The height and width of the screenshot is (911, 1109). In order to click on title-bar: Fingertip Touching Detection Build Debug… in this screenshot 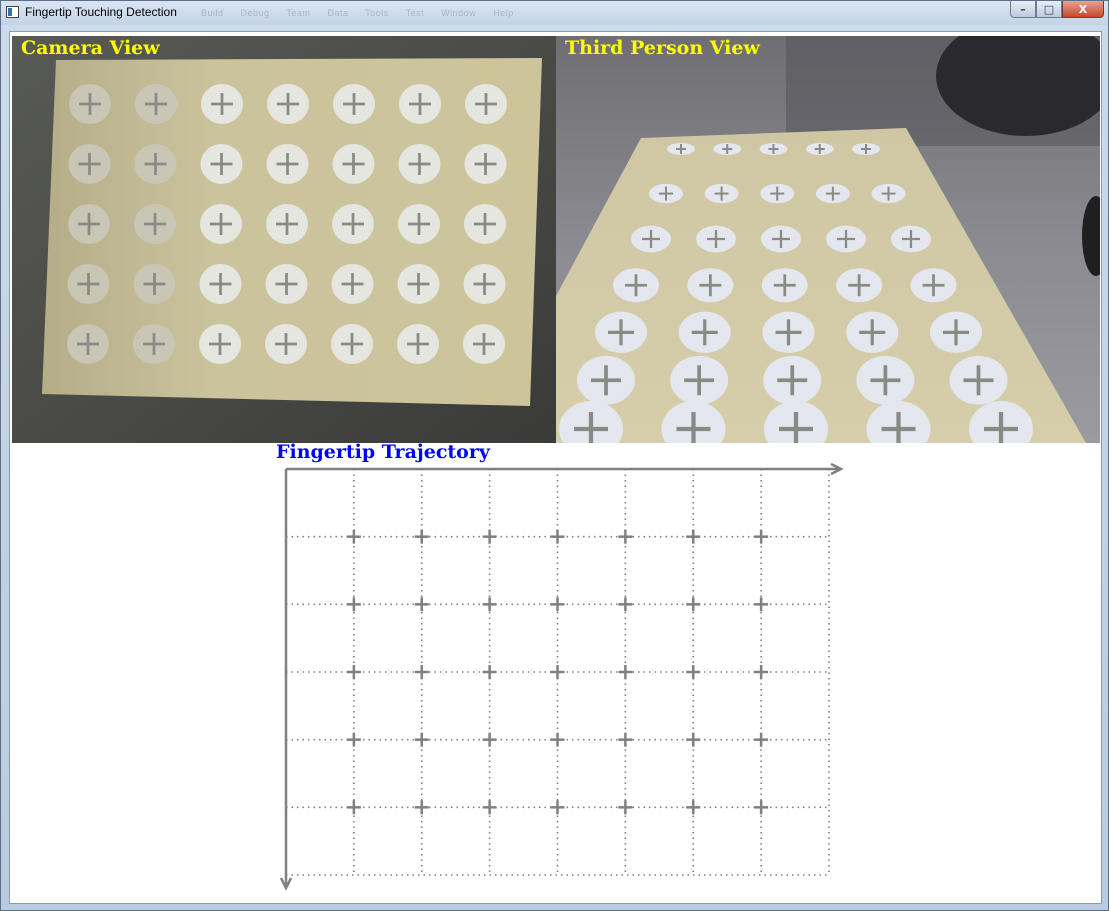, I will do `click(554, 13)`.